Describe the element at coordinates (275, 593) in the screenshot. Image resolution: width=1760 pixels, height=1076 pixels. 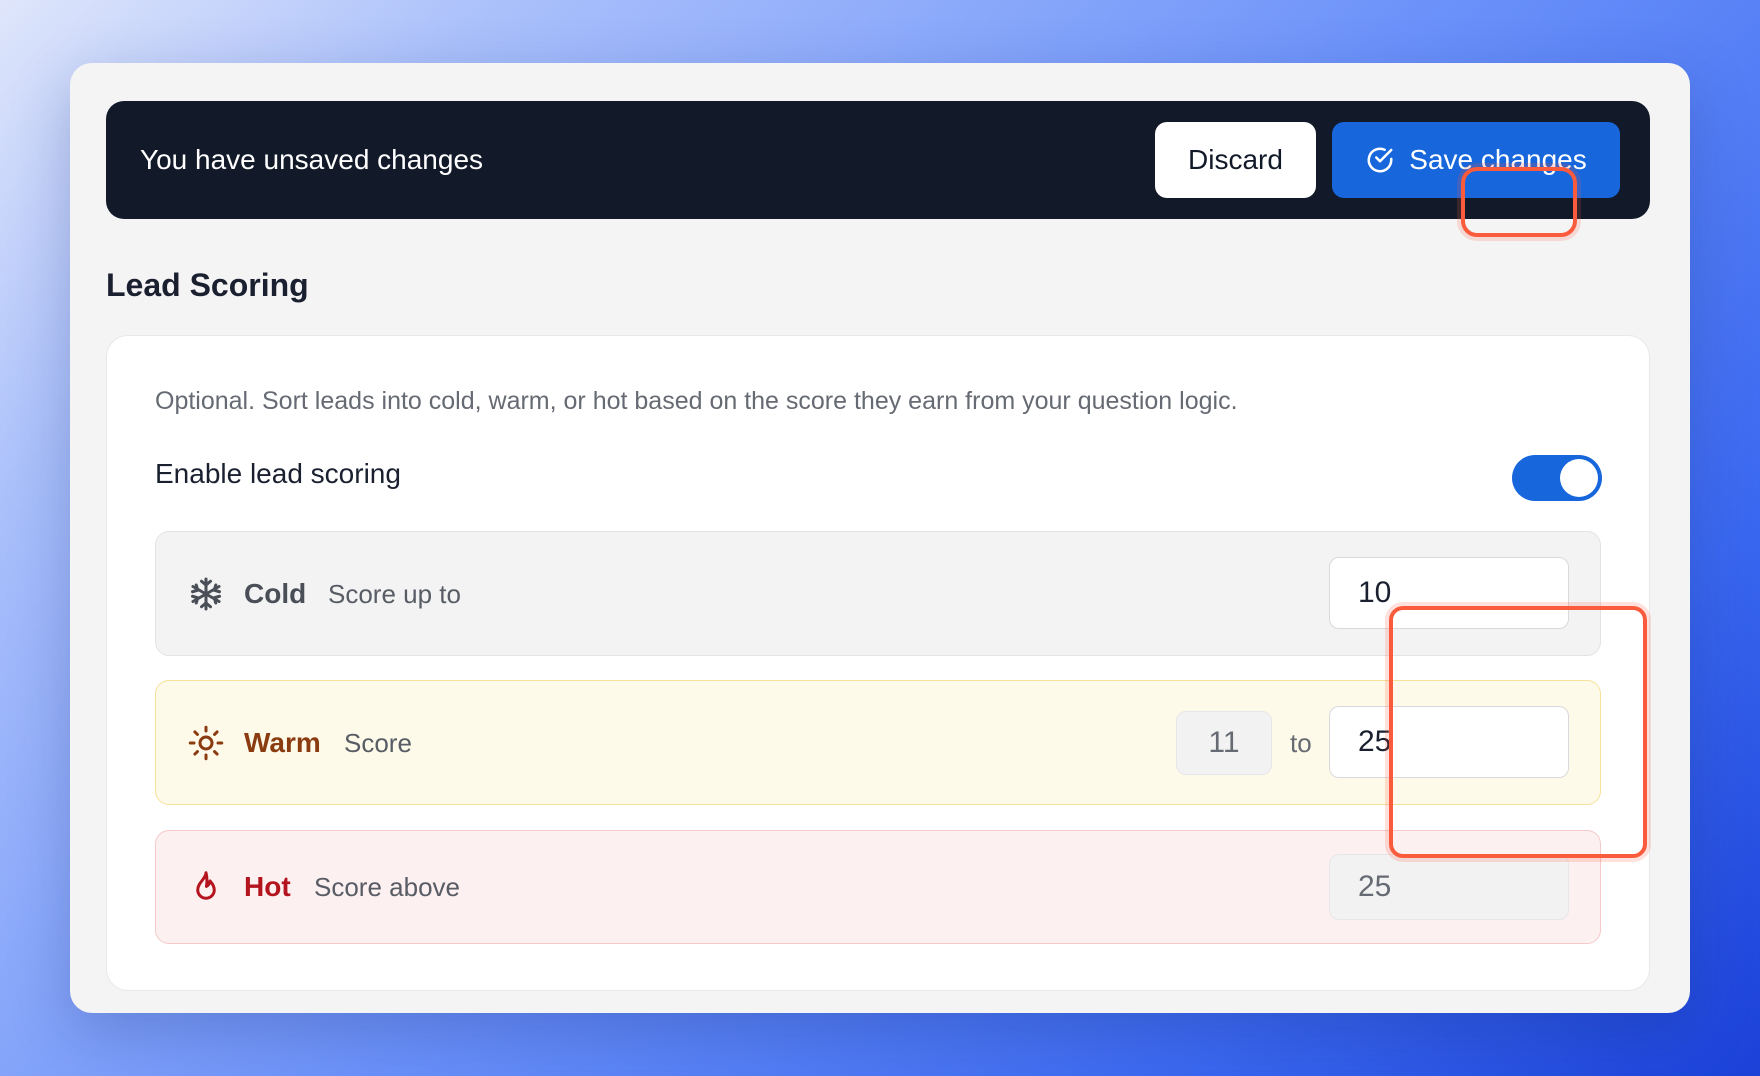
I see `tier-cold-name: Cold` at that location.